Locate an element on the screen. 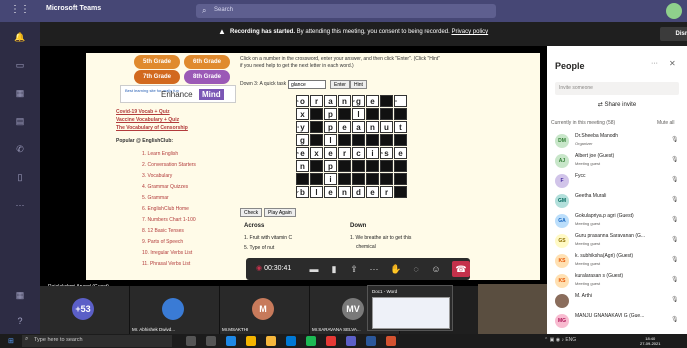 The height and width of the screenshot is (348, 687). chrome-icon is located at coordinates (251, 341).